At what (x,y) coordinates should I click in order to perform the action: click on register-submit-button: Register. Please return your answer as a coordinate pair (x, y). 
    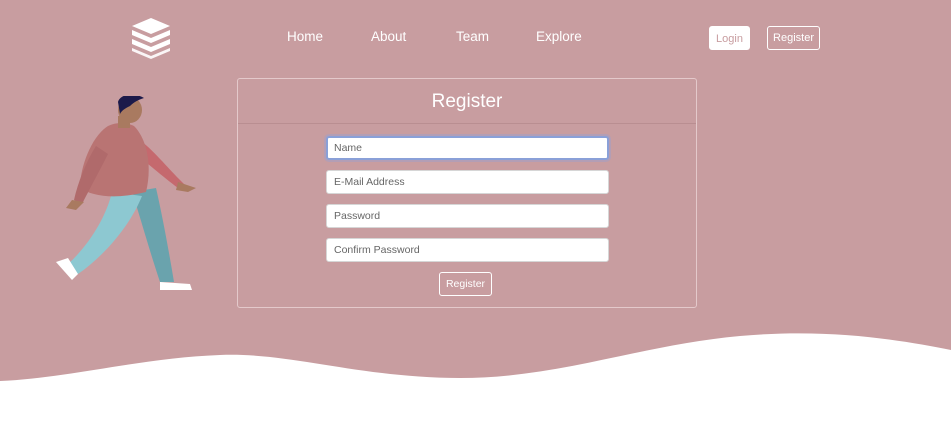
    Looking at the image, I should click on (465, 284).